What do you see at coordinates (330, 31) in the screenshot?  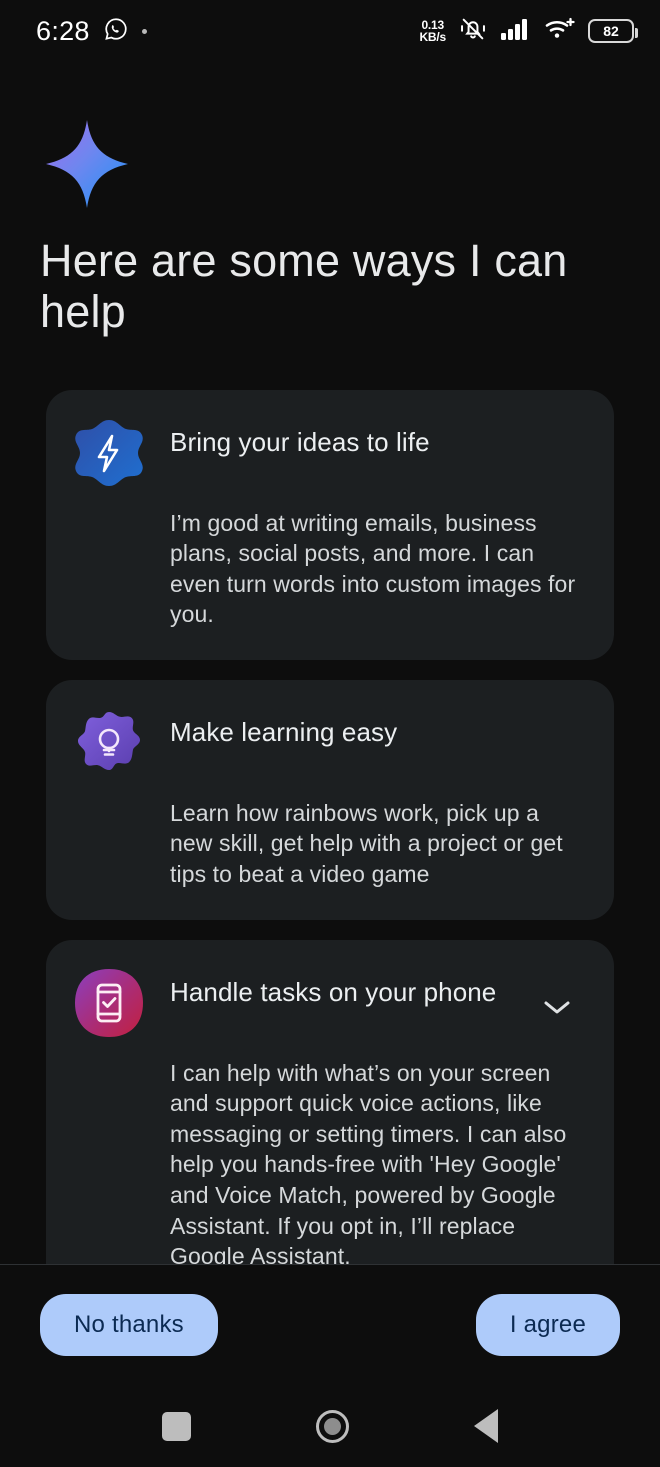 I see `status-bar: 6:28 0.13 KB/s 82` at bounding box center [330, 31].